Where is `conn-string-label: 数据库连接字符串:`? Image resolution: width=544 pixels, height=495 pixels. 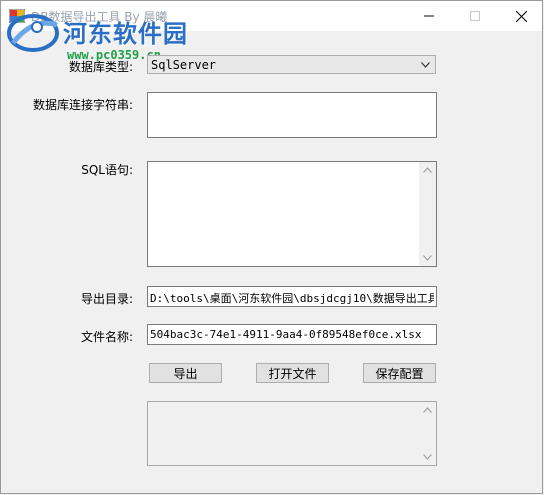 conn-string-label: 数据库连接字符串: is located at coordinates (82, 105).